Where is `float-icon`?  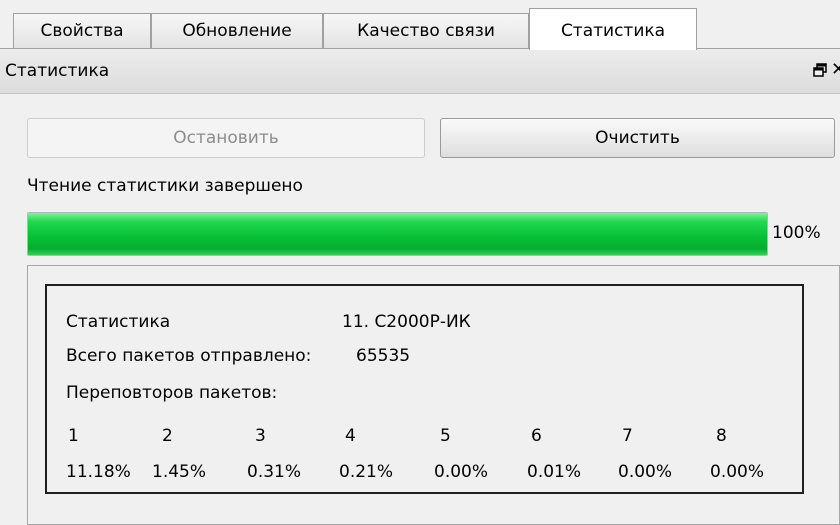 float-icon is located at coordinates (820, 70).